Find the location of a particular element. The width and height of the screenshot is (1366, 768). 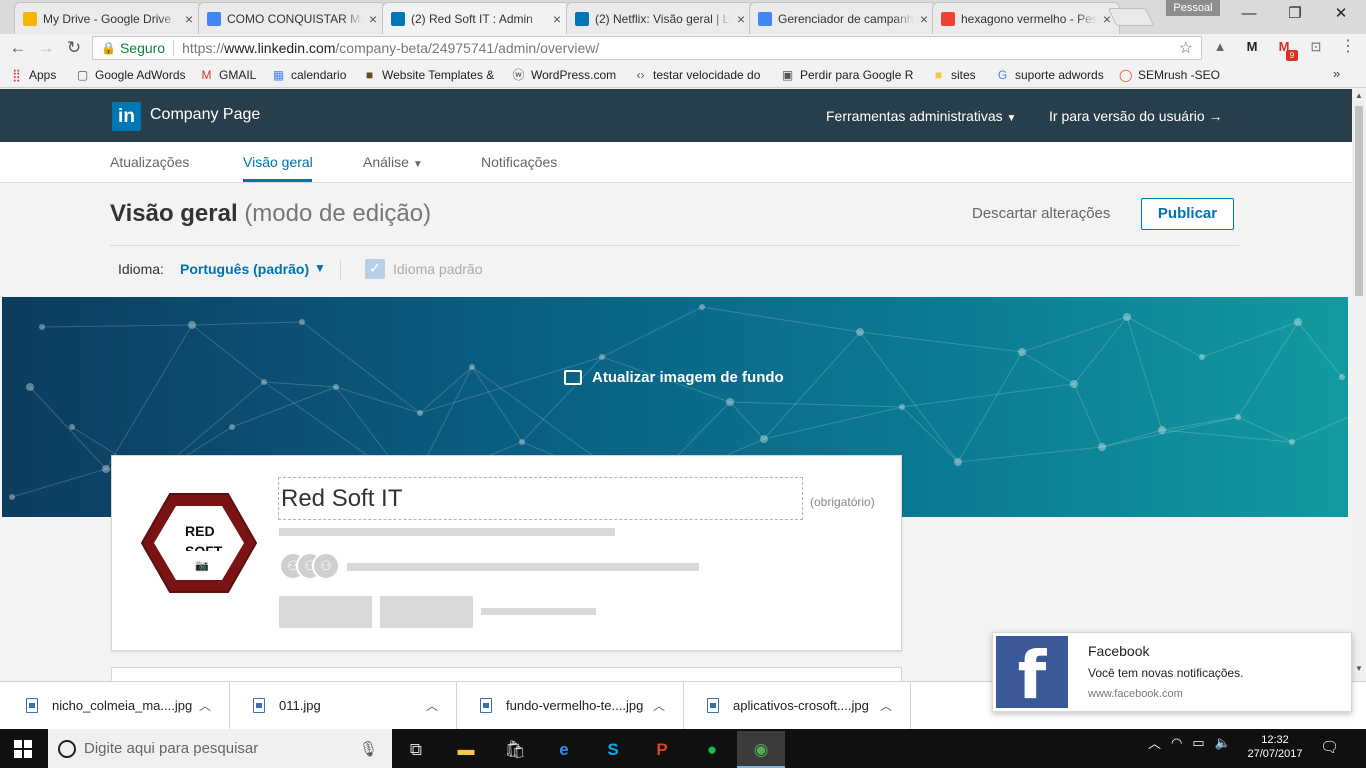

tab-updates: Atualizações is located at coordinates (149, 162).